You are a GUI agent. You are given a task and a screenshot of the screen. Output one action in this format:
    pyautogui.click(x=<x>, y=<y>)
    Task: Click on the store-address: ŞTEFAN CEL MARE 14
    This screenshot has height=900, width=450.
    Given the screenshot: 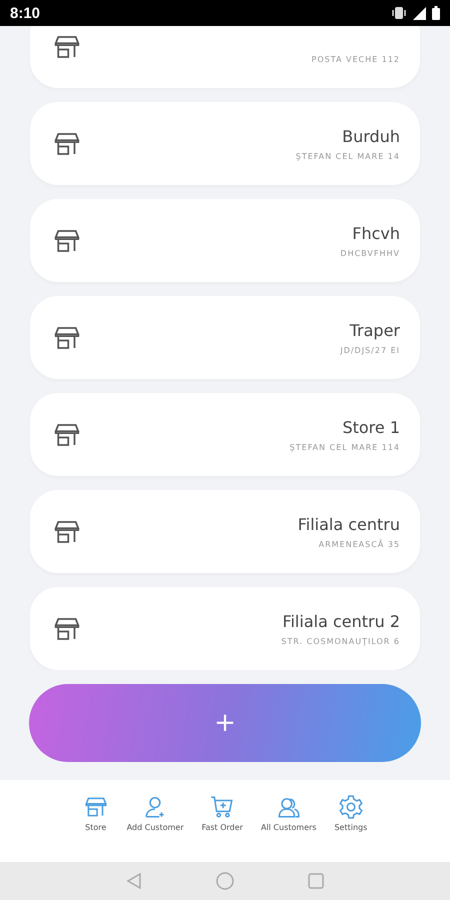 What is the action you would take?
    pyautogui.click(x=348, y=156)
    